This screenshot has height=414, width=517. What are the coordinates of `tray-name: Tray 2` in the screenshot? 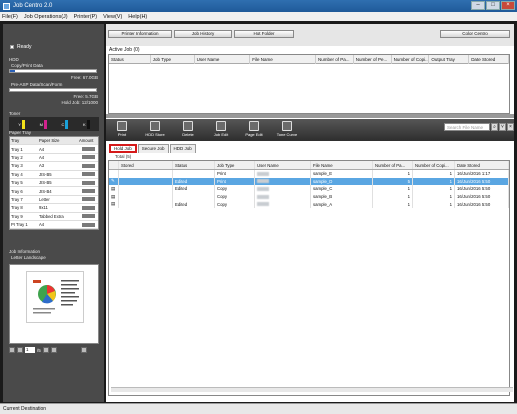 It's located at (17, 157).